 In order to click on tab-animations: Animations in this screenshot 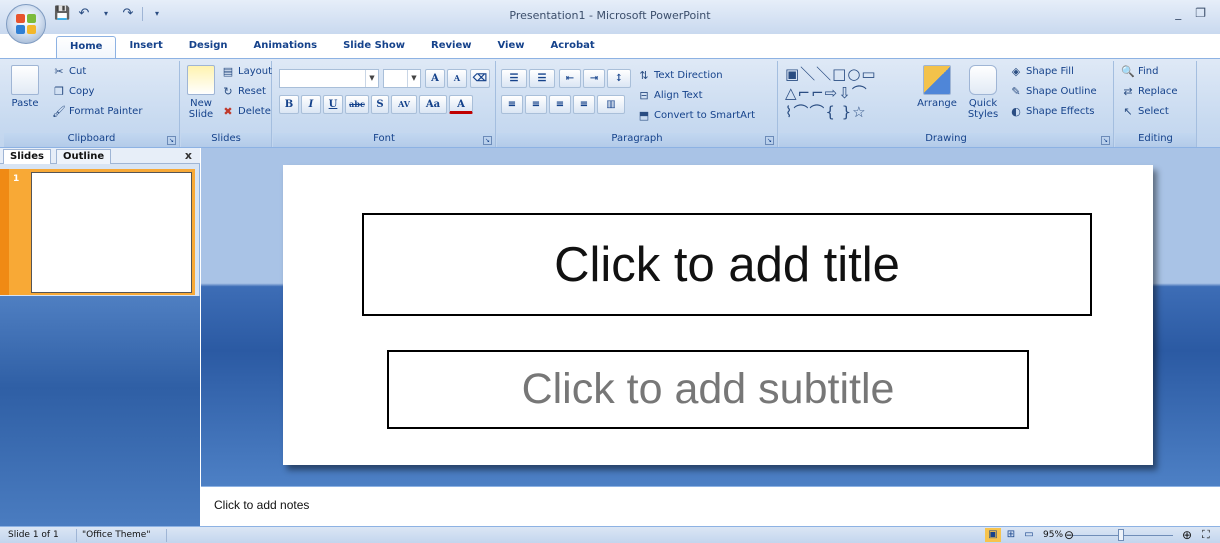, I will do `click(286, 47)`.